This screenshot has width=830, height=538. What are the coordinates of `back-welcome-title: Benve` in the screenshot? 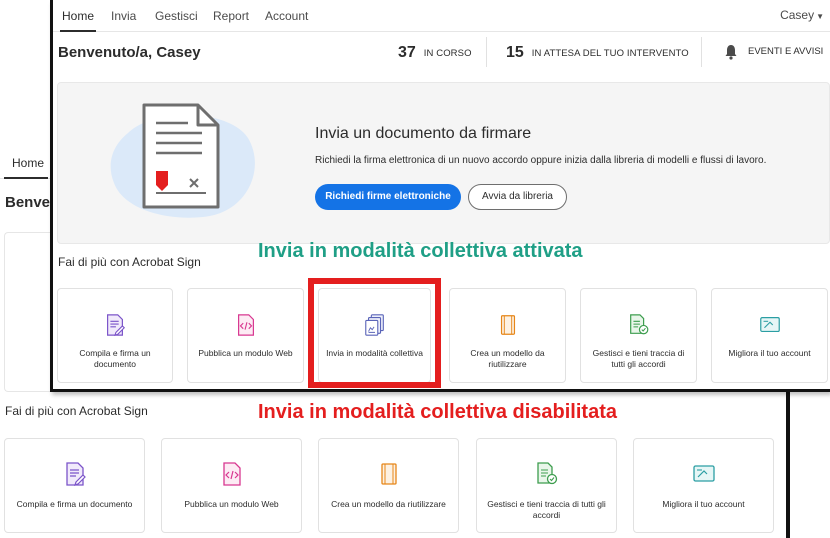 It's located at (28, 202).